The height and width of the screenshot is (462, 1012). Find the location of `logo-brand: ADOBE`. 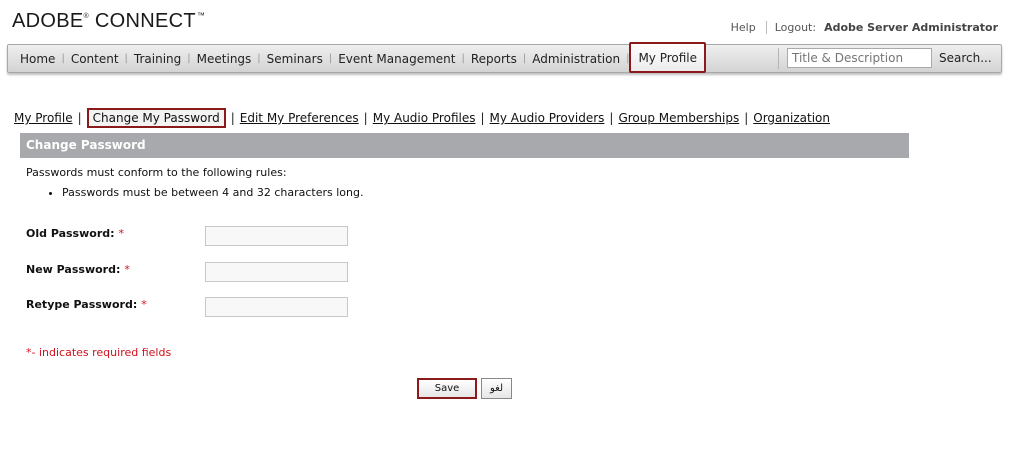

logo-brand: ADOBE is located at coordinates (48, 21).